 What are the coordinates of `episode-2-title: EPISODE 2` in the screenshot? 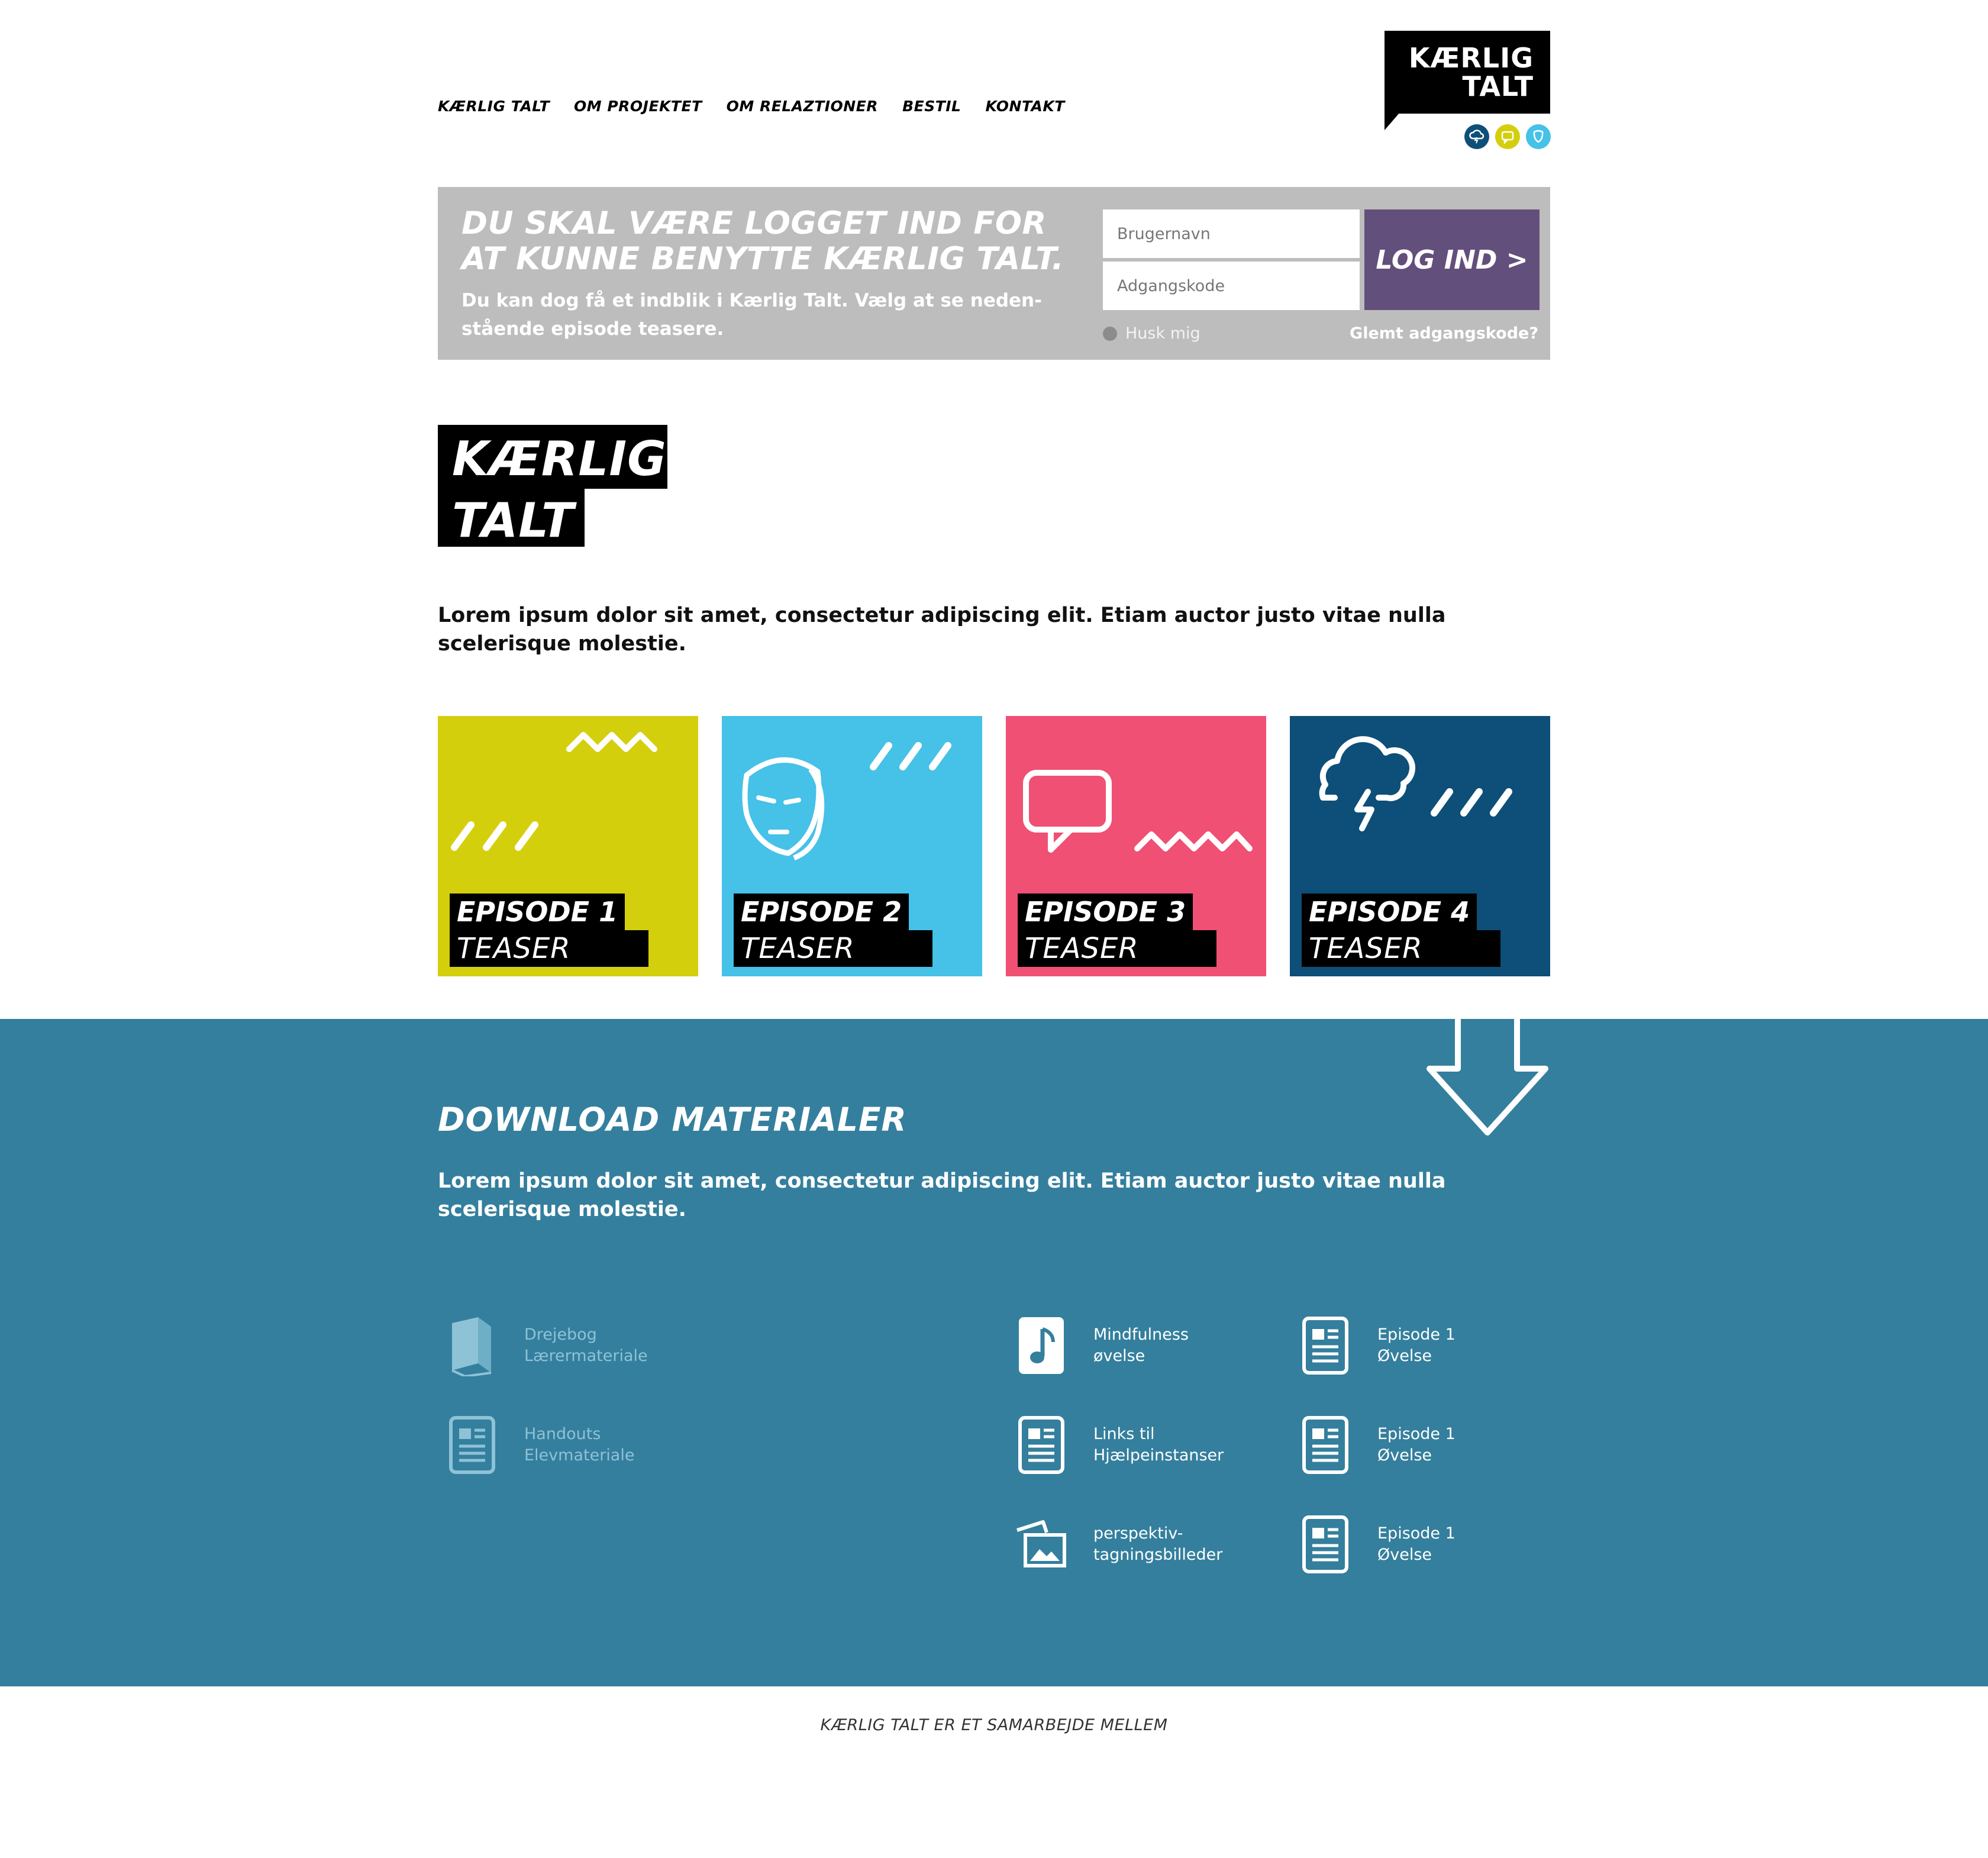 It's located at (821, 911).